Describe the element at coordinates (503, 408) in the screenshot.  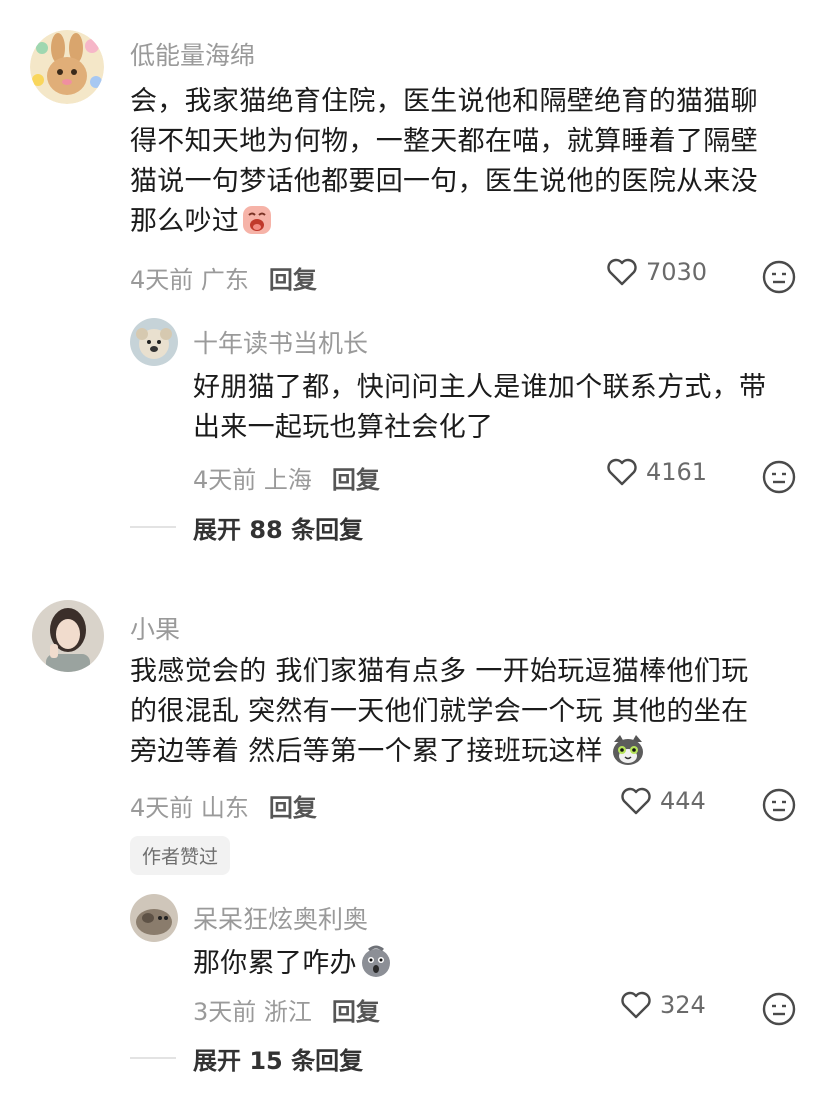
I see `reply-text: 好朋猫了都，快问问主人是谁加个联系方式，带 出来一起玩也算社会化了` at that location.